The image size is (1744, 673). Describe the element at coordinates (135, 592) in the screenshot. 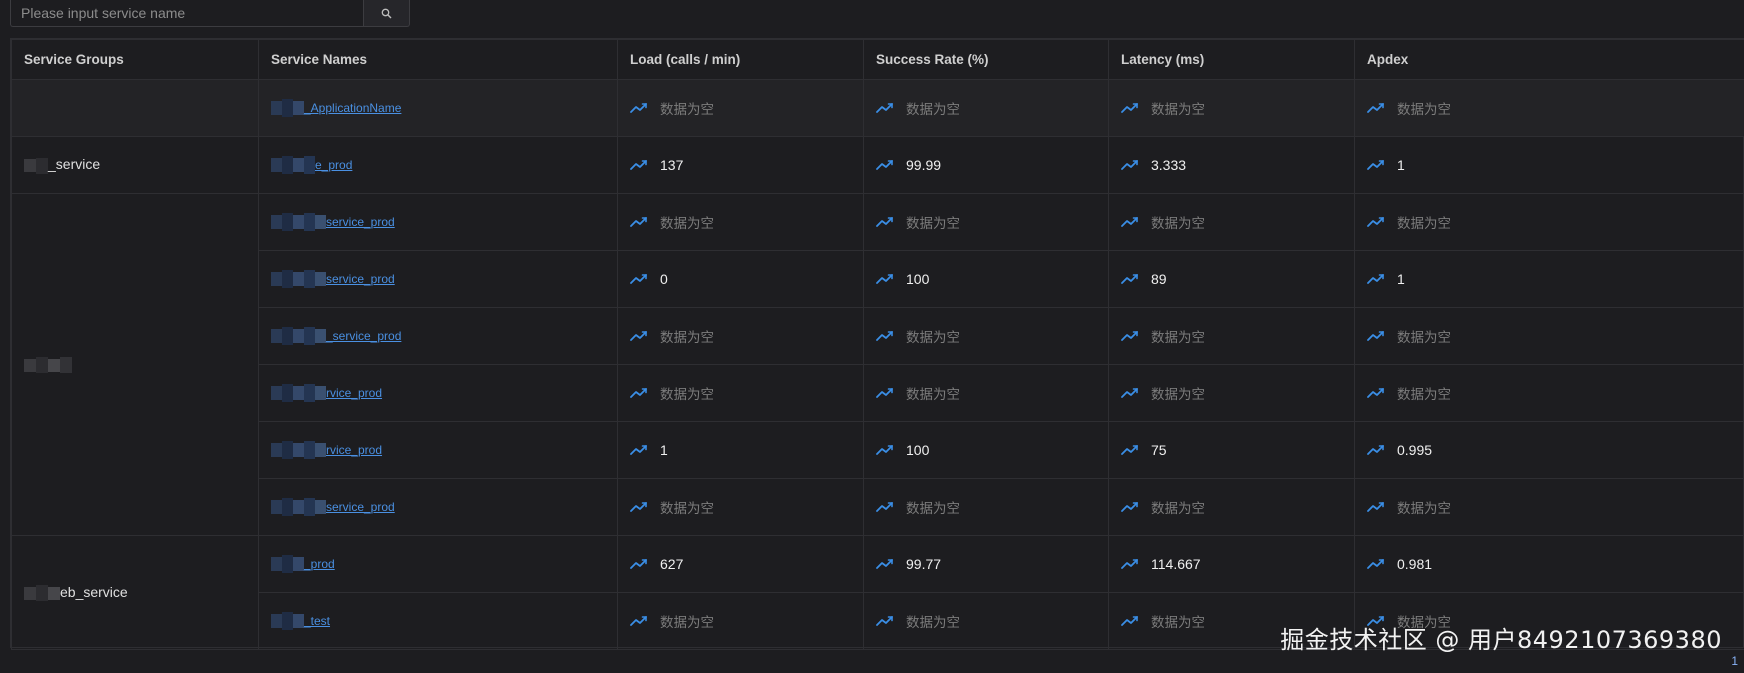

I see `service-group-cell: eb_service` at that location.